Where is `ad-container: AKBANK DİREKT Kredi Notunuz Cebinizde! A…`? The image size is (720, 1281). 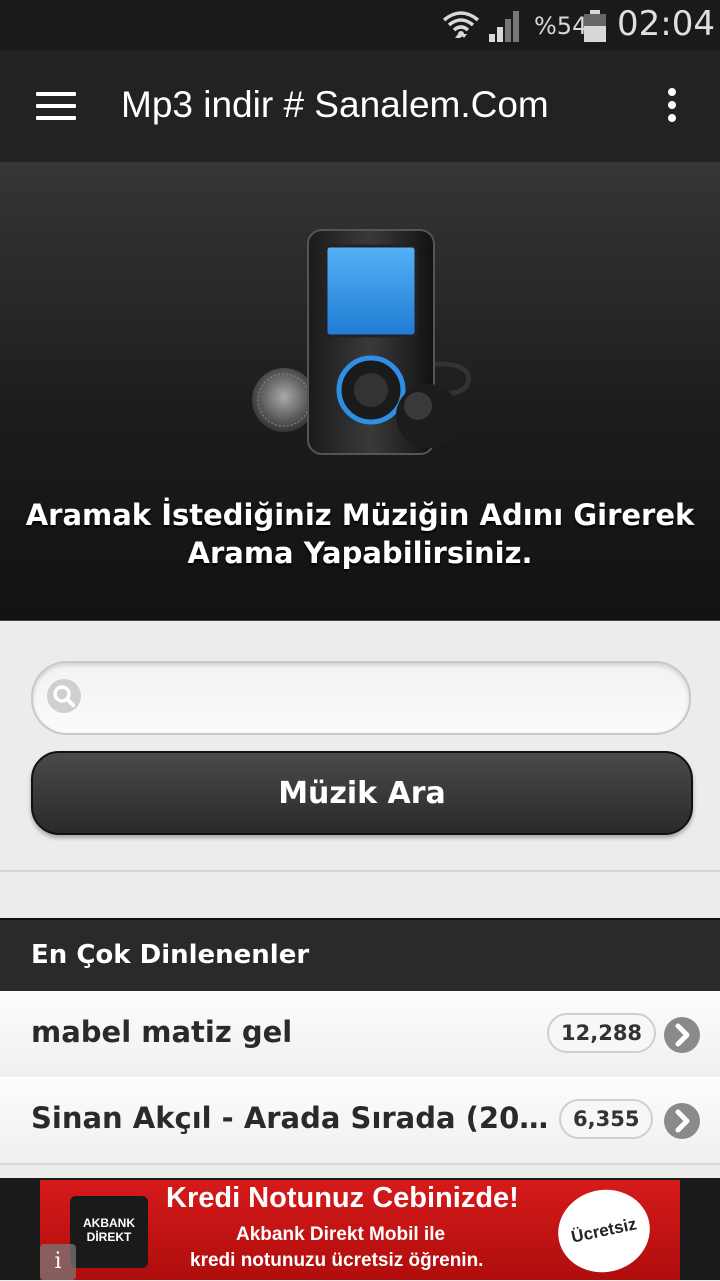 ad-container: AKBANK DİREKT Kredi Notunuz Cebinizde! A… is located at coordinates (360, 1229).